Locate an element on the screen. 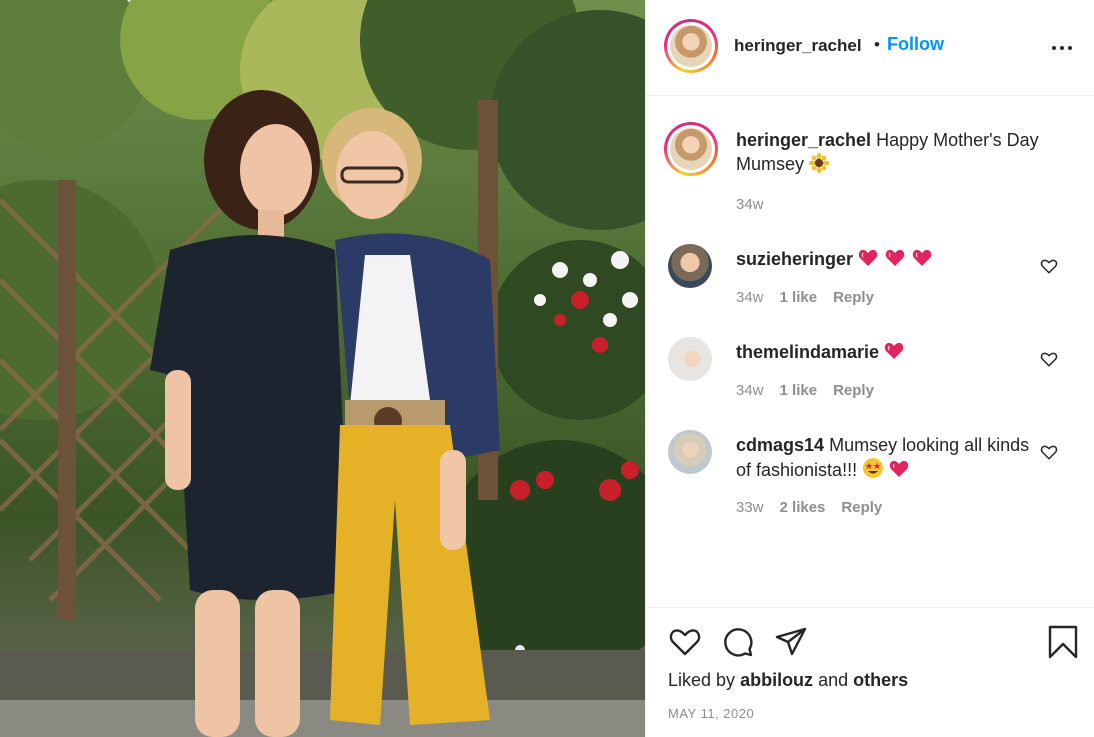  likes-summary: Liked by abbilouz and others is located at coordinates (788, 680).